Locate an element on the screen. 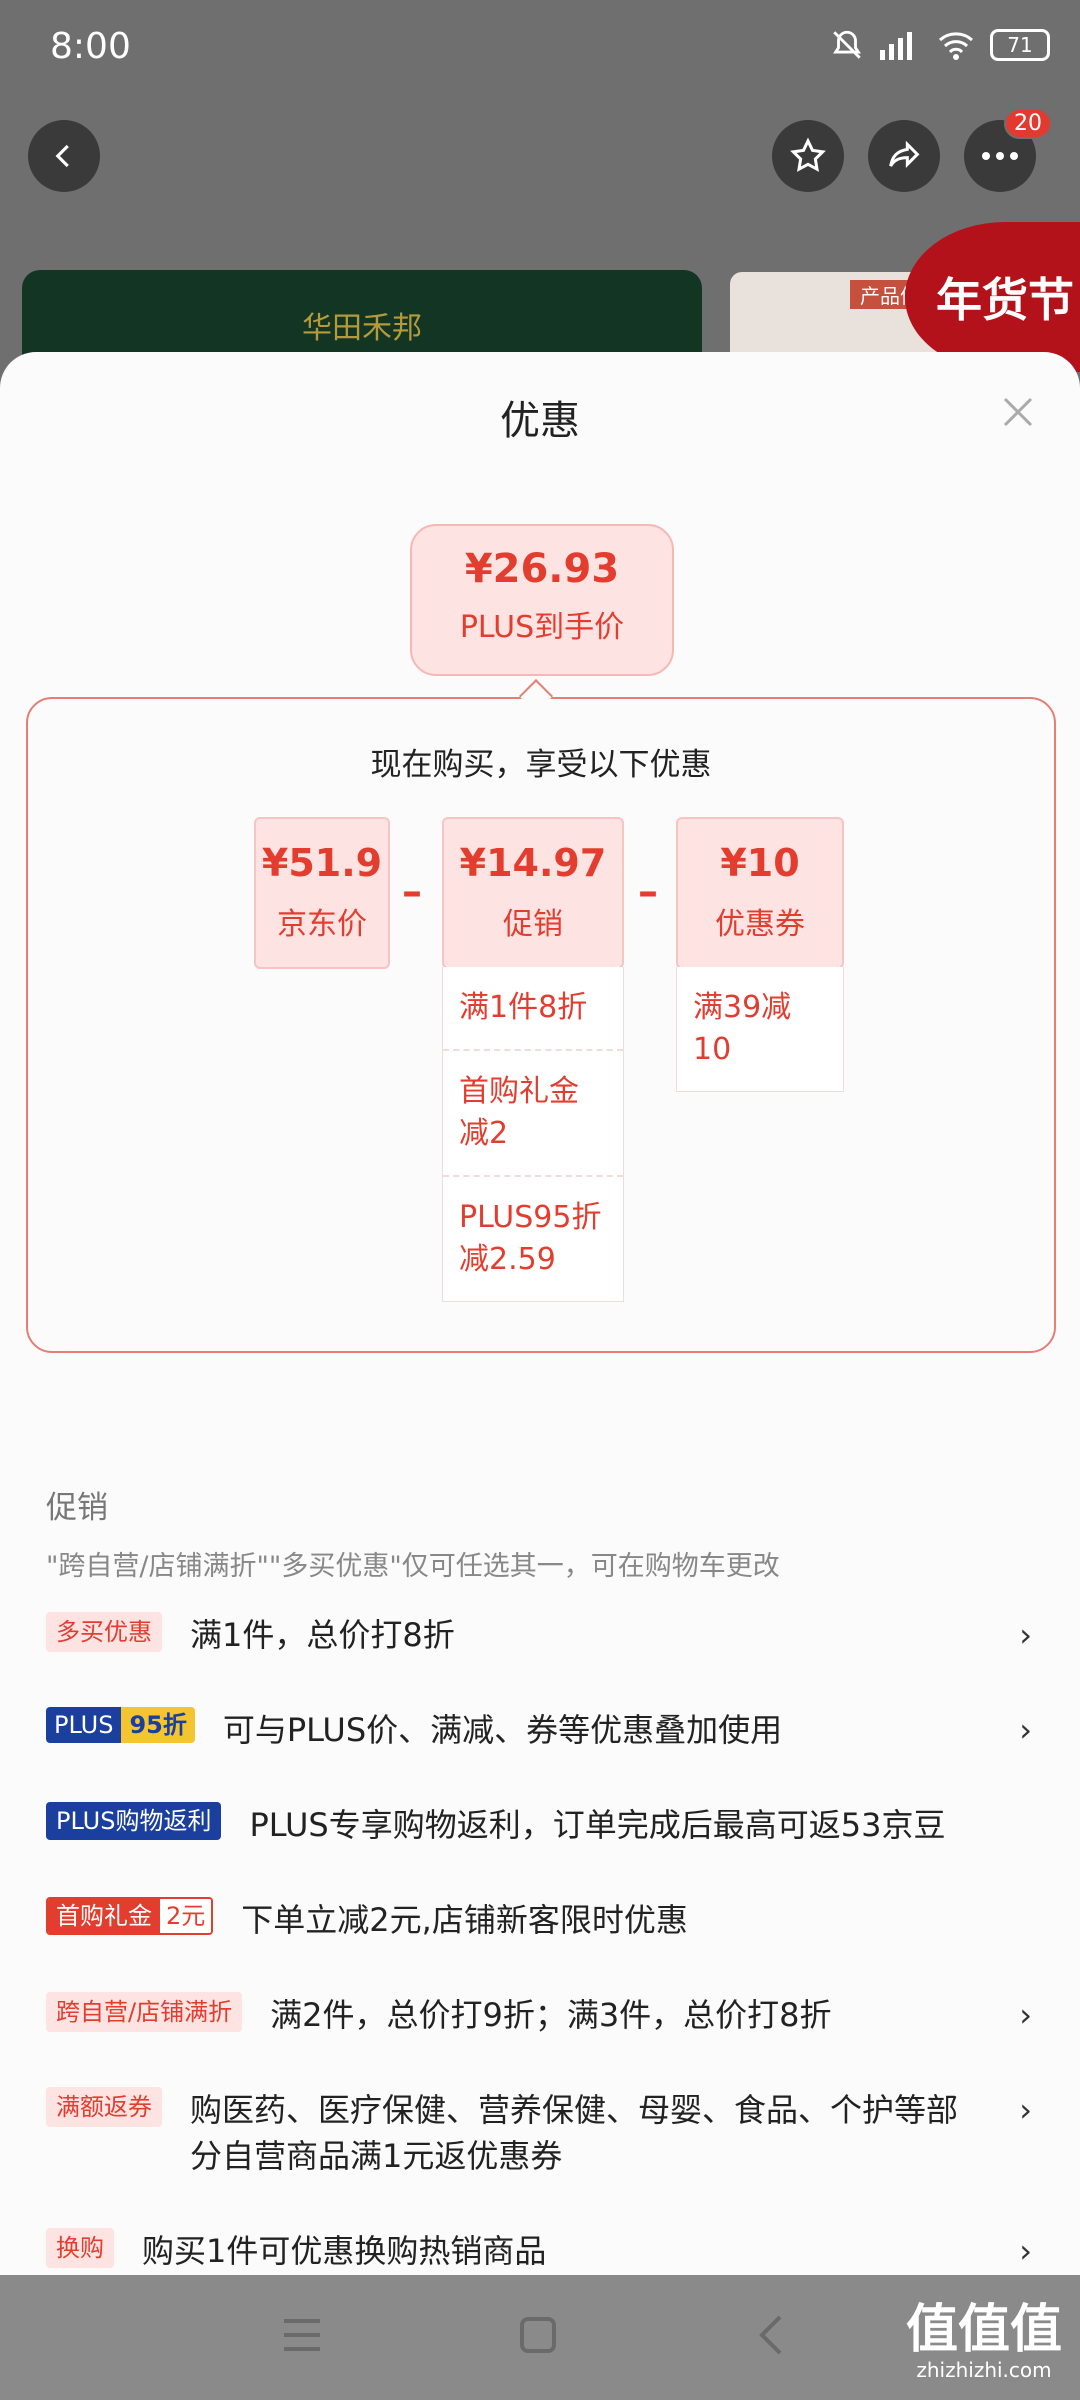 The height and width of the screenshot is (2400, 1080). status-icons: 71 is located at coordinates (940, 45).